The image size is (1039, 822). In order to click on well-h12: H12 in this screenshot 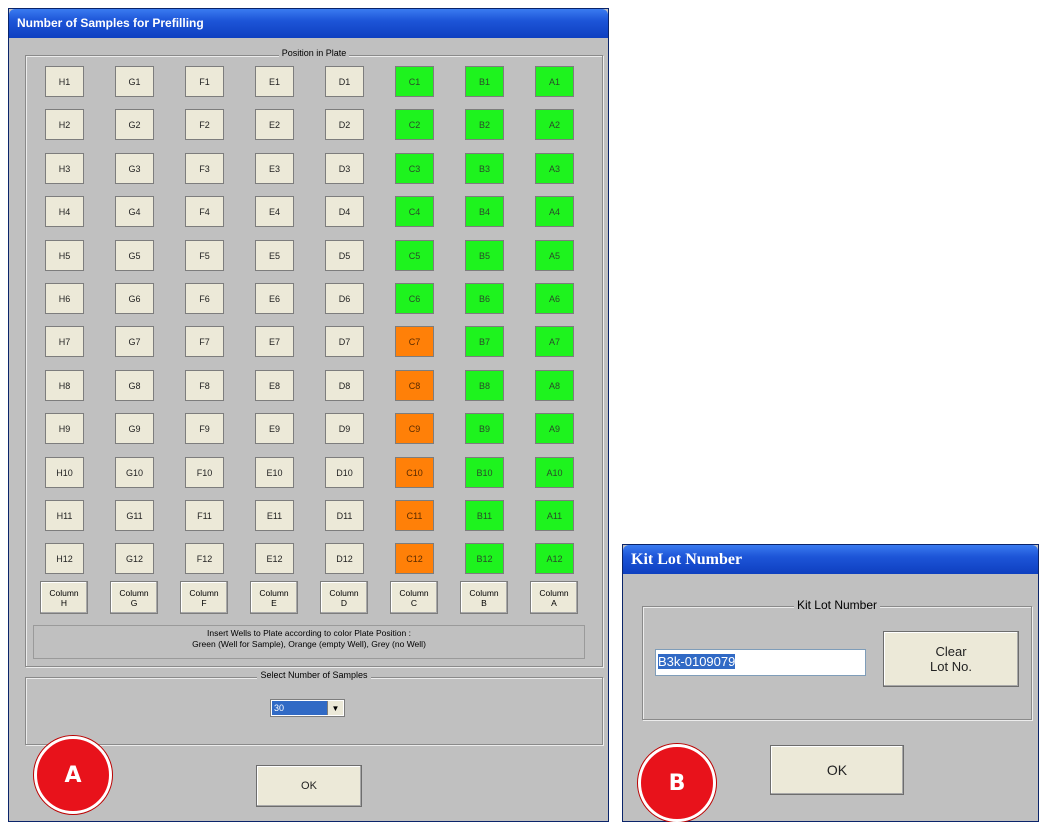, I will do `click(64, 558)`.